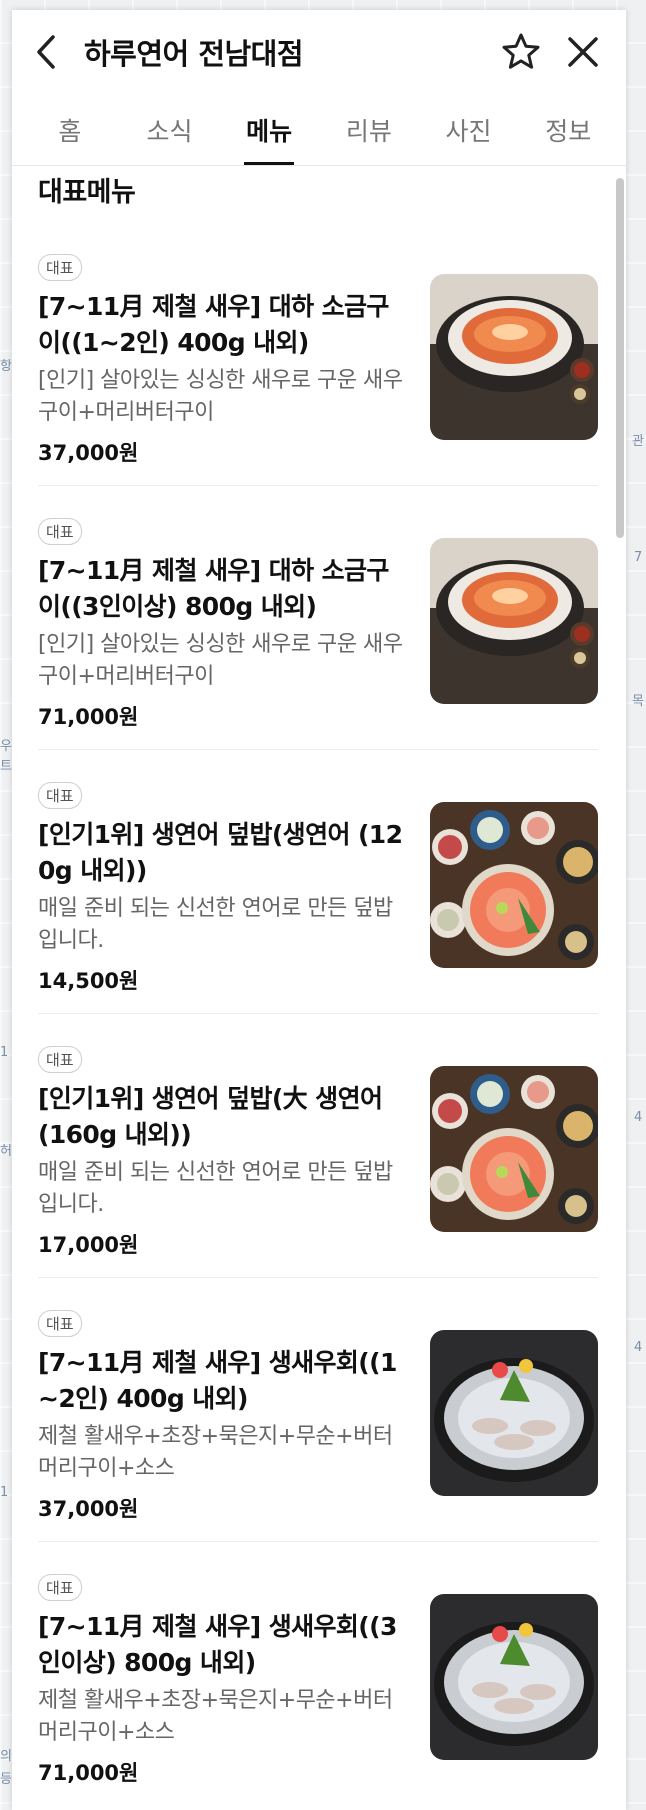 This screenshot has width=646, height=1810. I want to click on tab-menu: 메뉴, so click(269, 129).